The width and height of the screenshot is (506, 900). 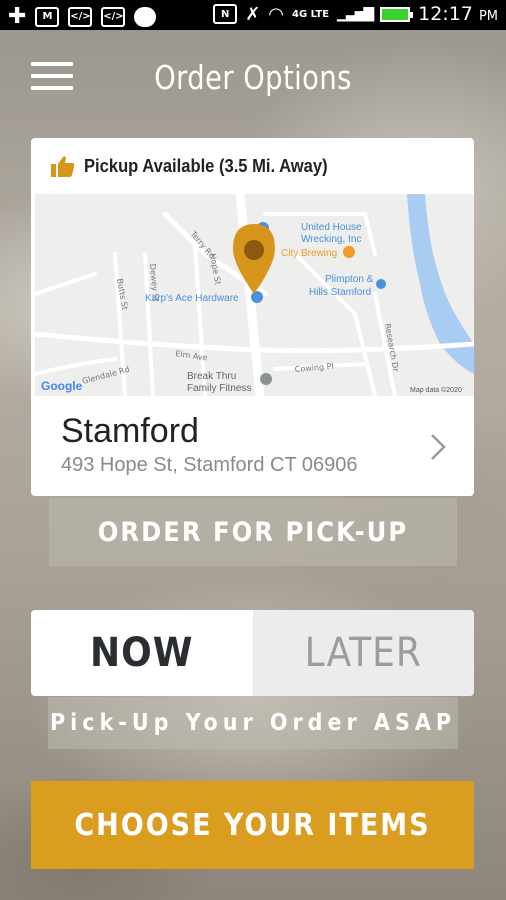 I want to click on timing-caption: Pick-Up Your Order ASAP, so click(x=253, y=723).